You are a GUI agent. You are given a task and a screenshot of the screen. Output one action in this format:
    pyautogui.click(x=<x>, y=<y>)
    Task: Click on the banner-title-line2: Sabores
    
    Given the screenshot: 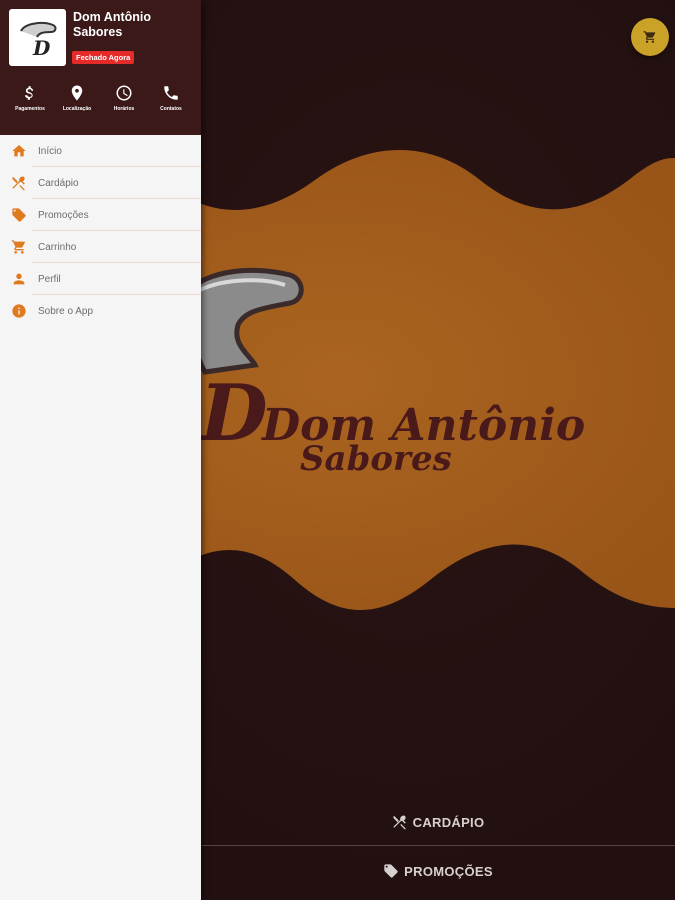 What is the action you would take?
    pyautogui.click(x=376, y=459)
    